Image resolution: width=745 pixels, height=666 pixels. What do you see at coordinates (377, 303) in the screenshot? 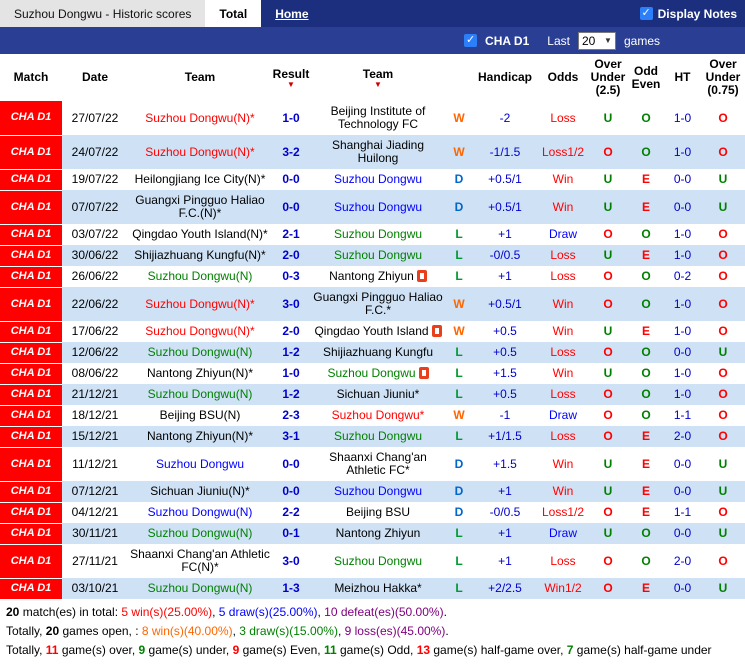
I see `away-team-name: Guangxi Pingguo Haliao F.C.*` at bounding box center [377, 303].